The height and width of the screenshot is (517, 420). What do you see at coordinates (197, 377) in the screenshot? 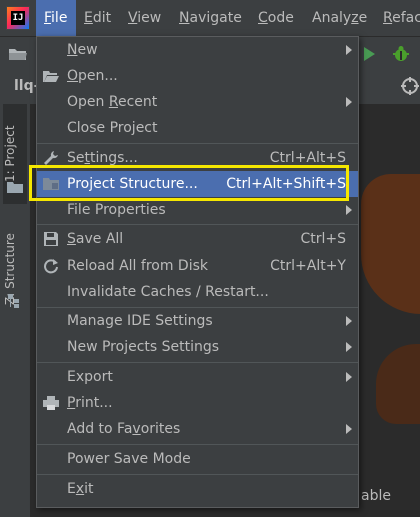
I see `menu-item-export: Export` at bounding box center [197, 377].